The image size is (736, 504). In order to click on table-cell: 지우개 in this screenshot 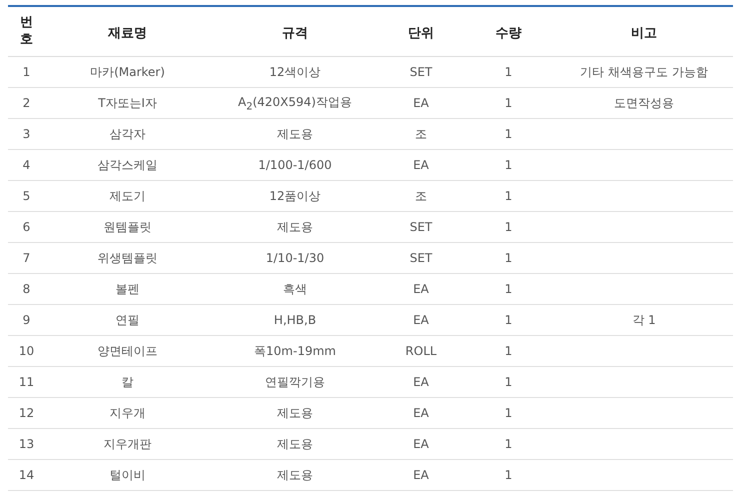, I will do `click(128, 413)`.